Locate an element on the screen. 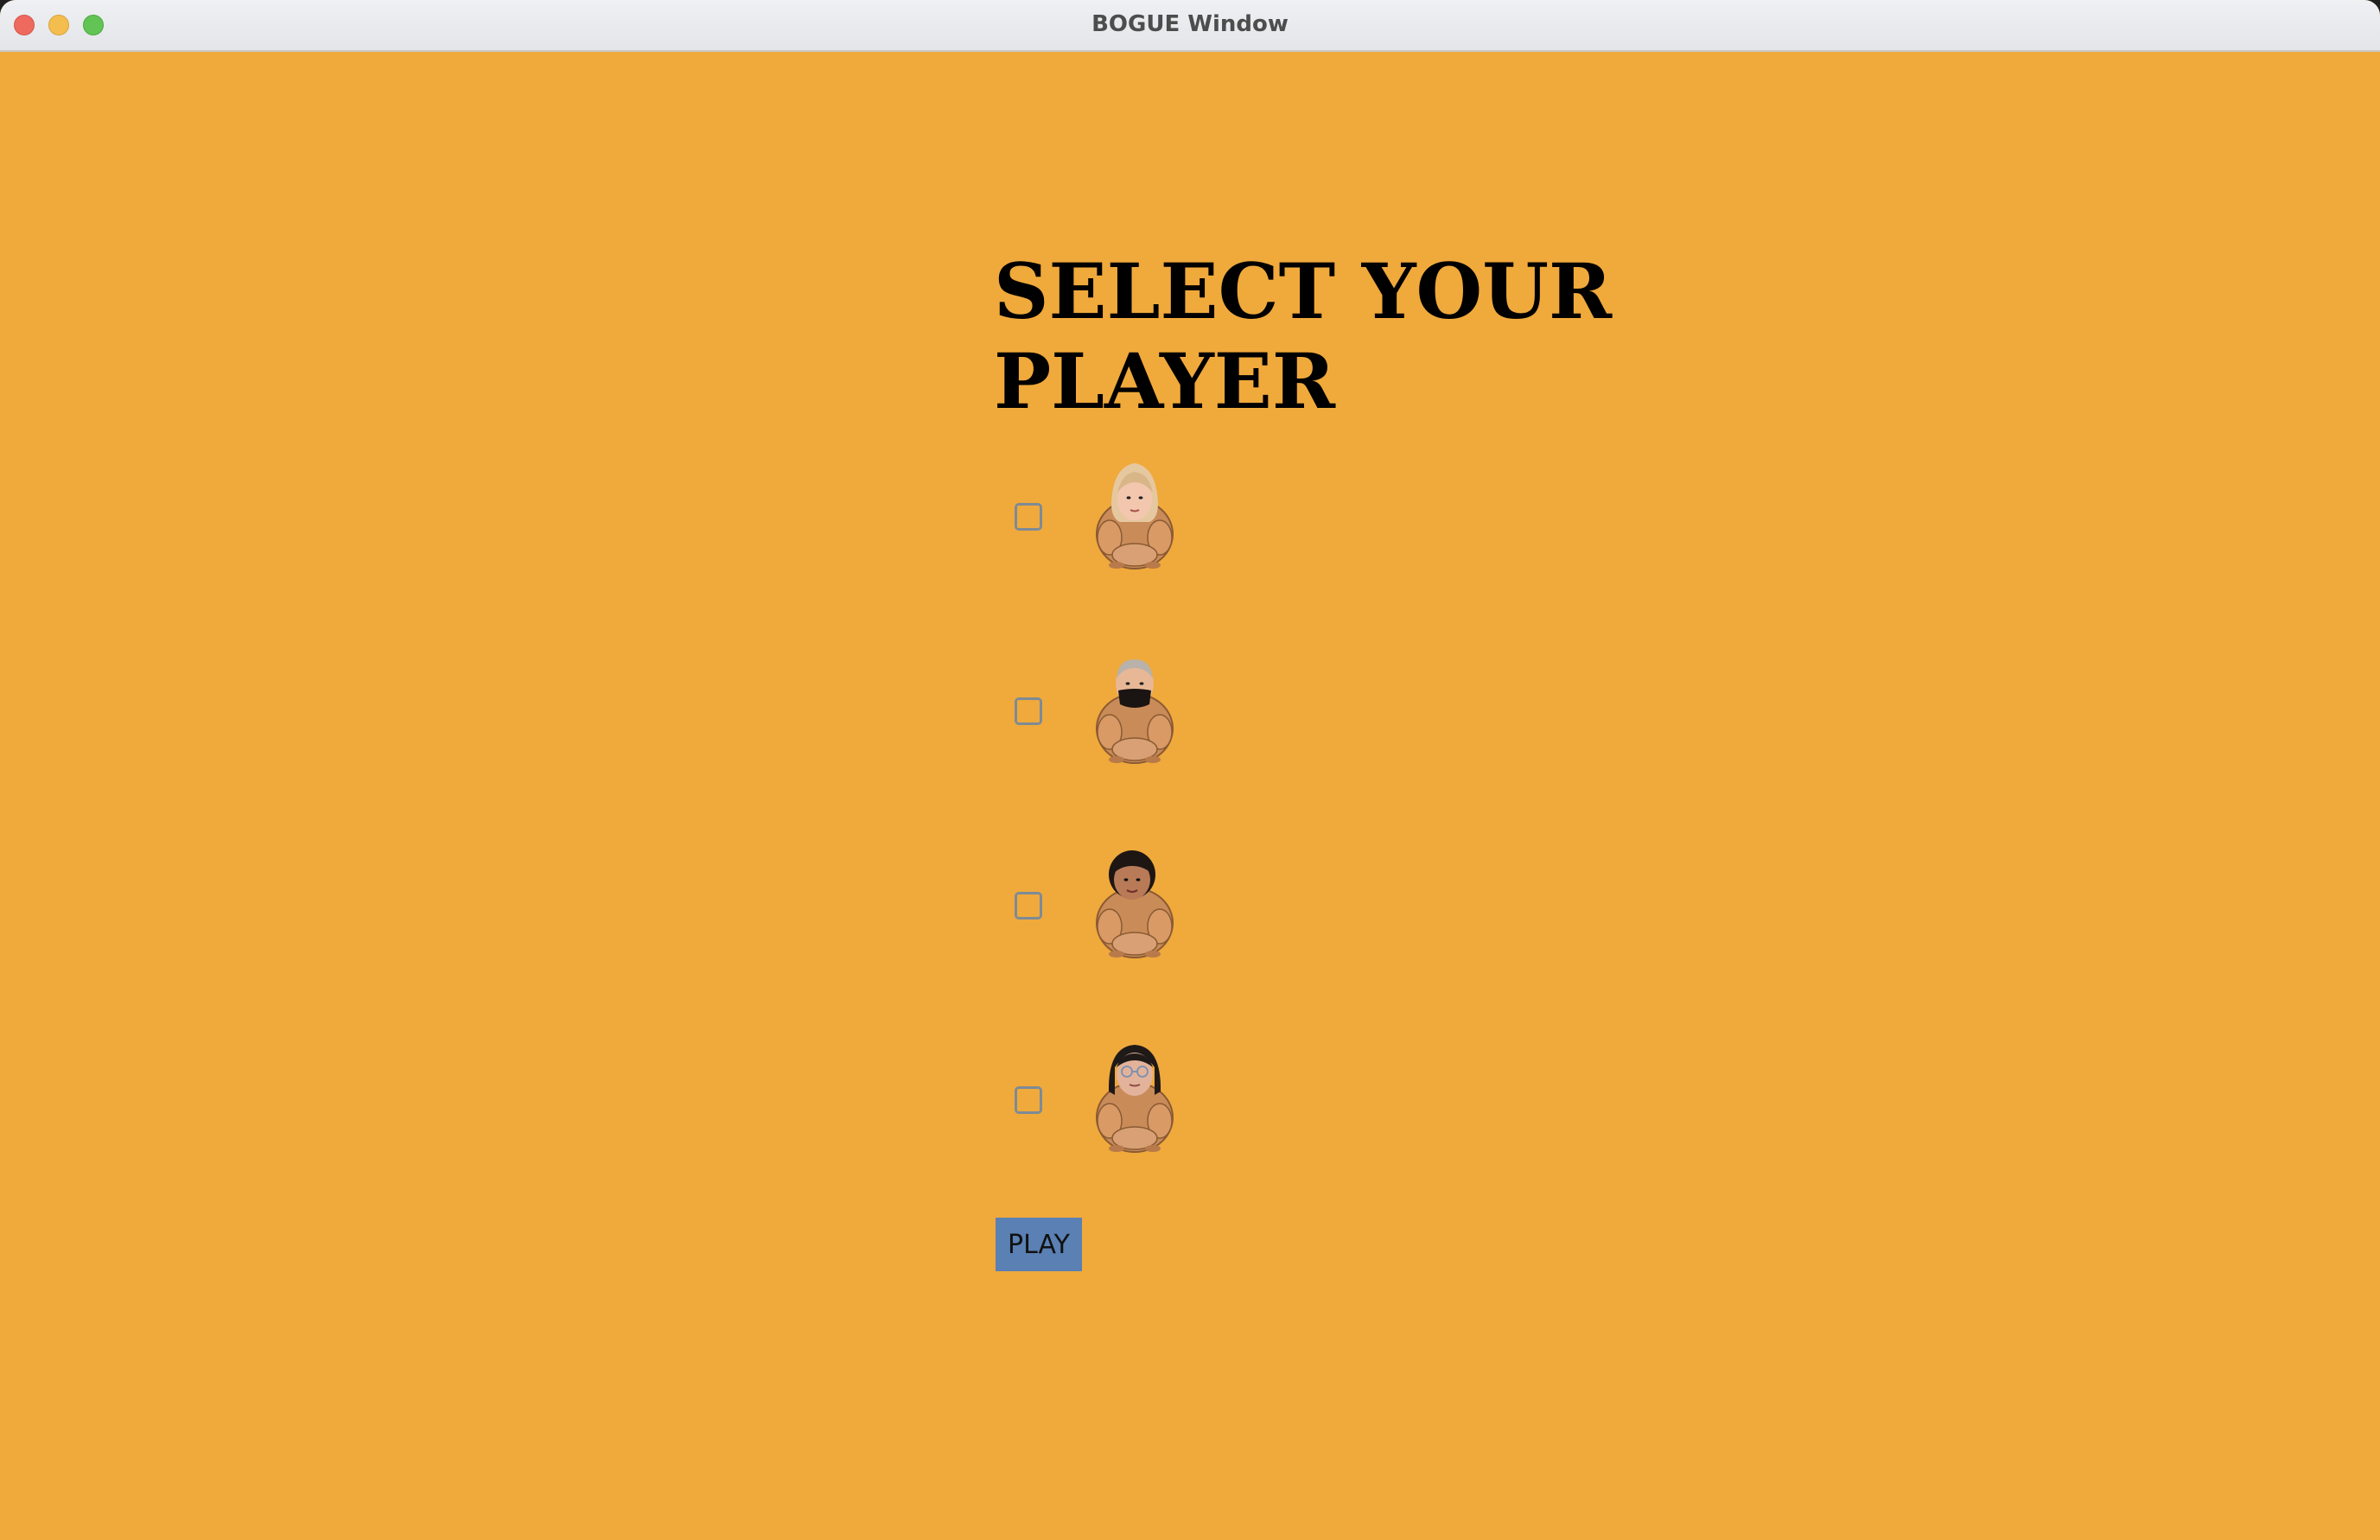  hamster-avatar-blonde-hair-icon is located at coordinates (1134, 514).